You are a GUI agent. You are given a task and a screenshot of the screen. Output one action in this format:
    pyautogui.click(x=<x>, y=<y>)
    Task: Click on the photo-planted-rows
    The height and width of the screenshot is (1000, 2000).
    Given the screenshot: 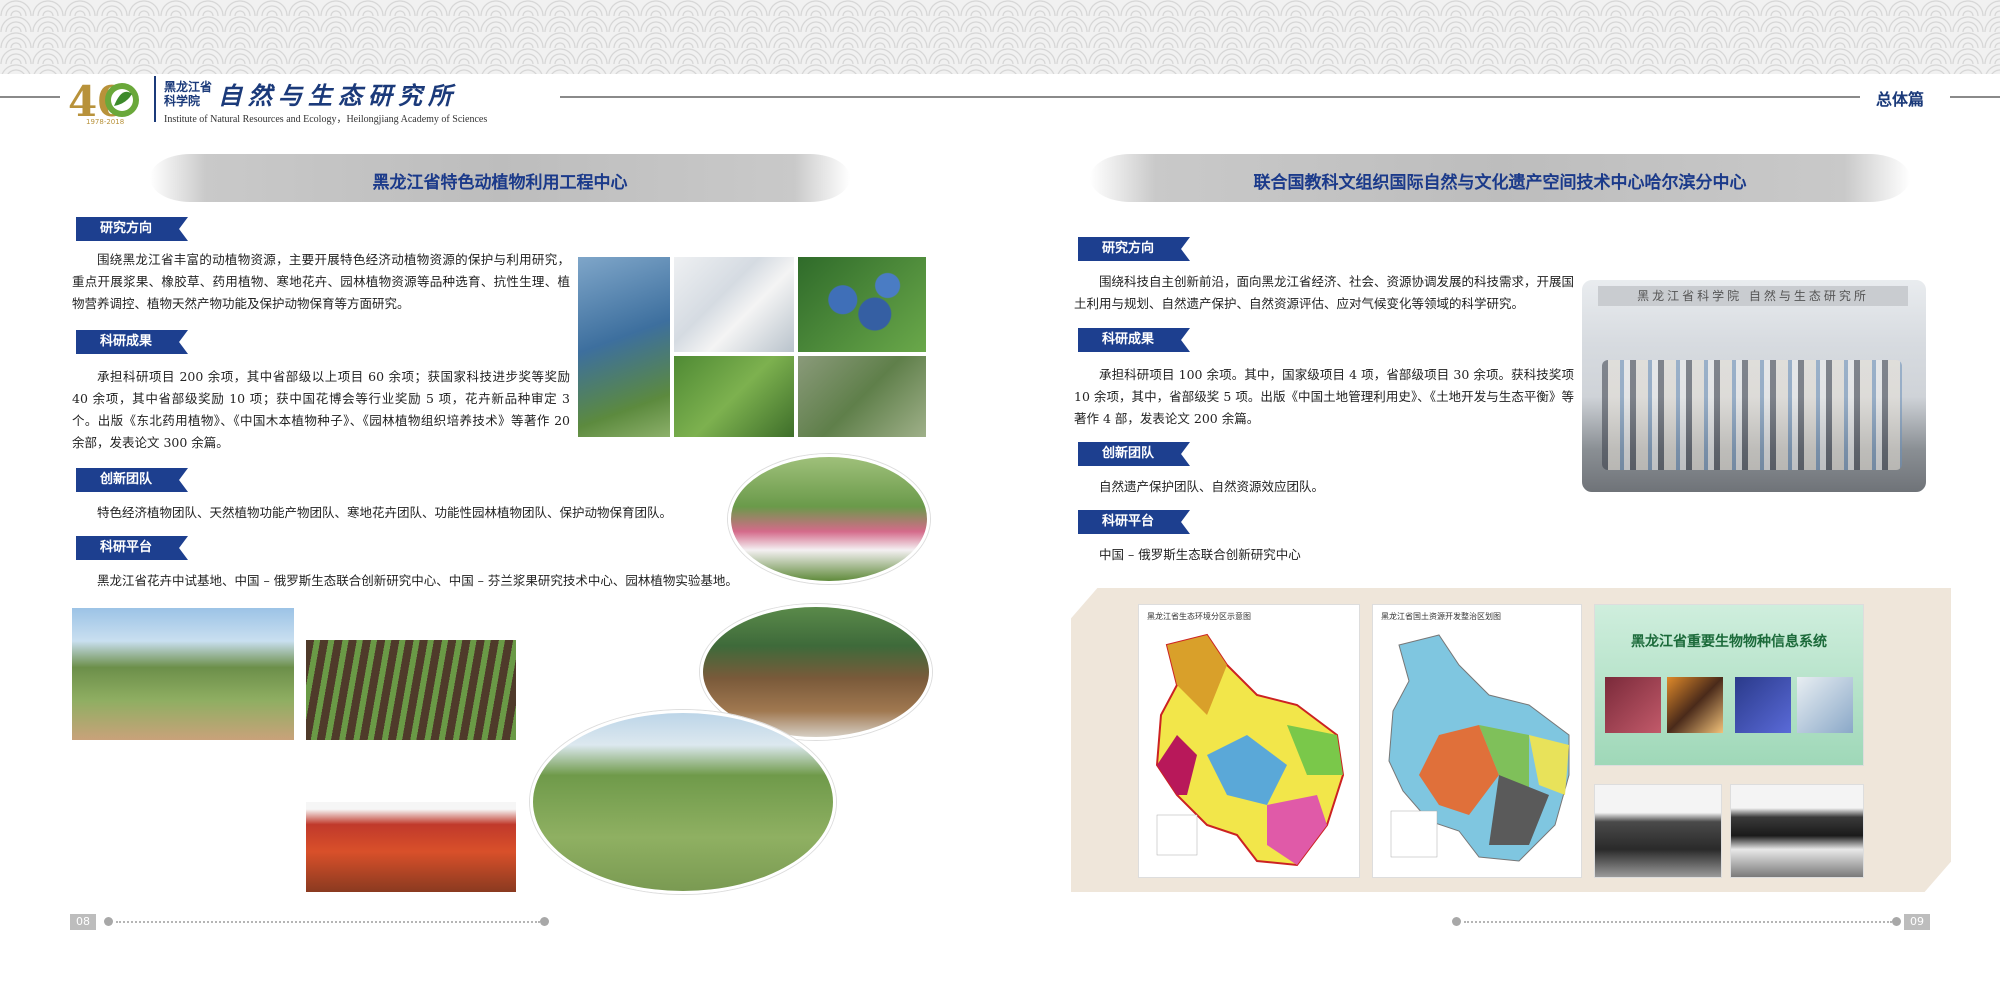 What is the action you would take?
    pyautogui.click(x=411, y=690)
    